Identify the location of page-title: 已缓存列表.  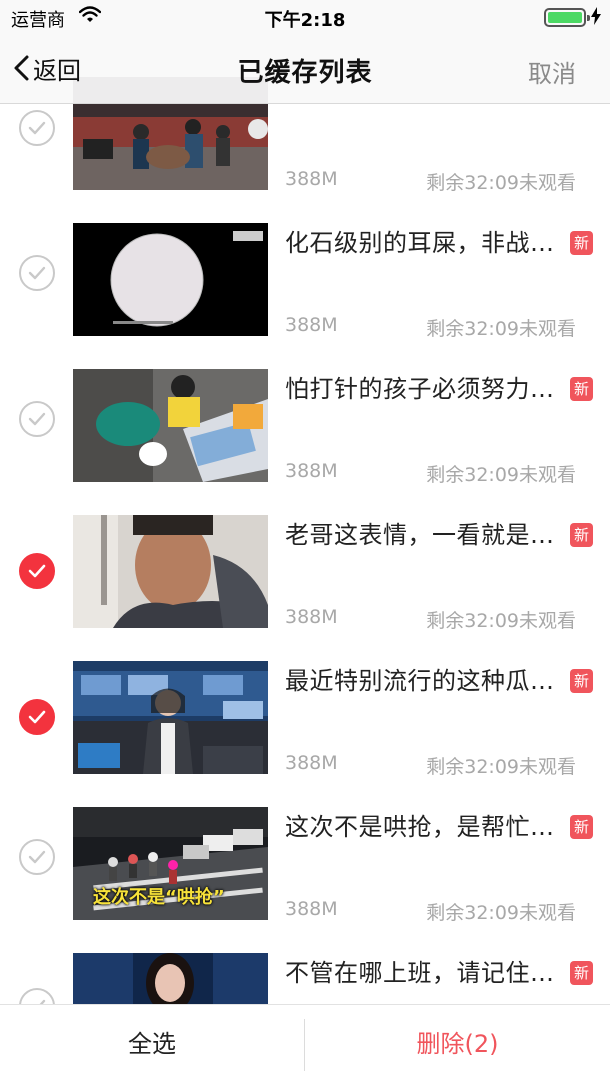
(305, 73).